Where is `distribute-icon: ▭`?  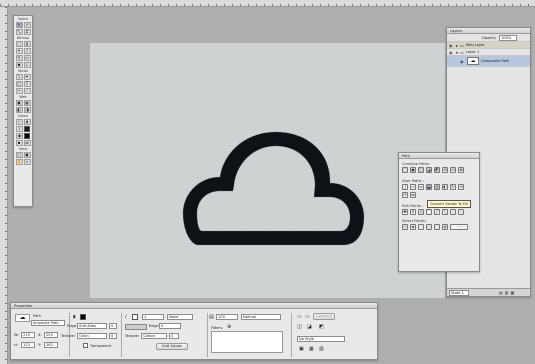
distribute-icon: ▭ is located at coordinates (307, 317).